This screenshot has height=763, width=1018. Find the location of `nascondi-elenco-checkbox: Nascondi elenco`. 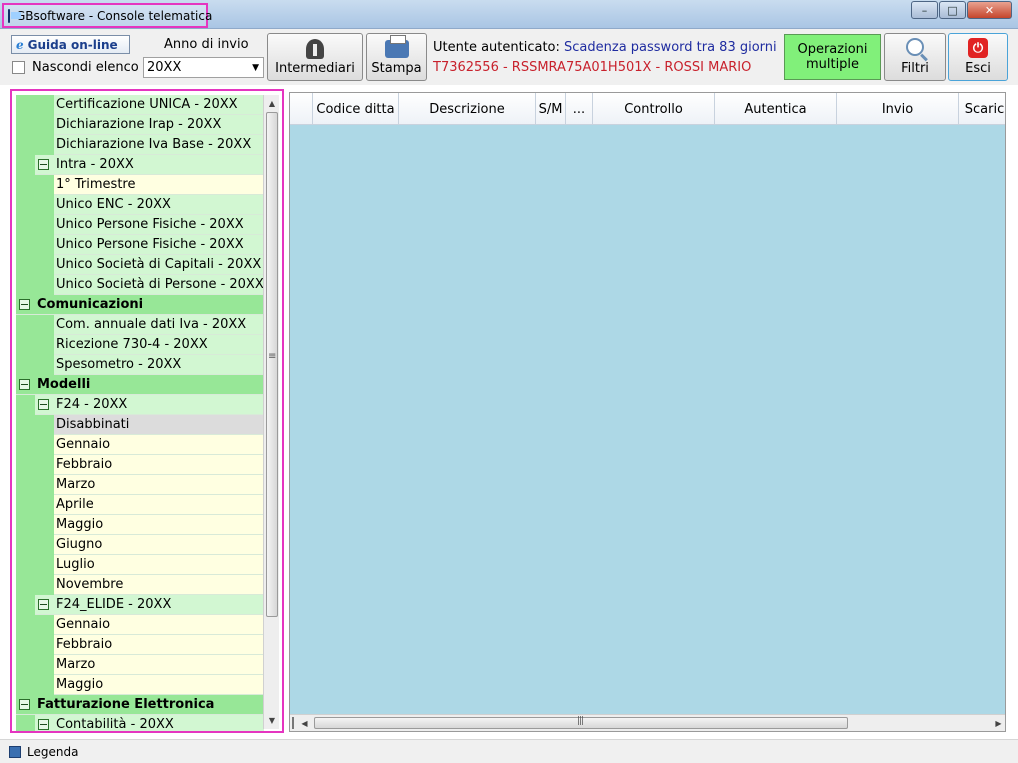

nascondi-elenco-checkbox: Nascondi elenco is located at coordinates (75, 67).